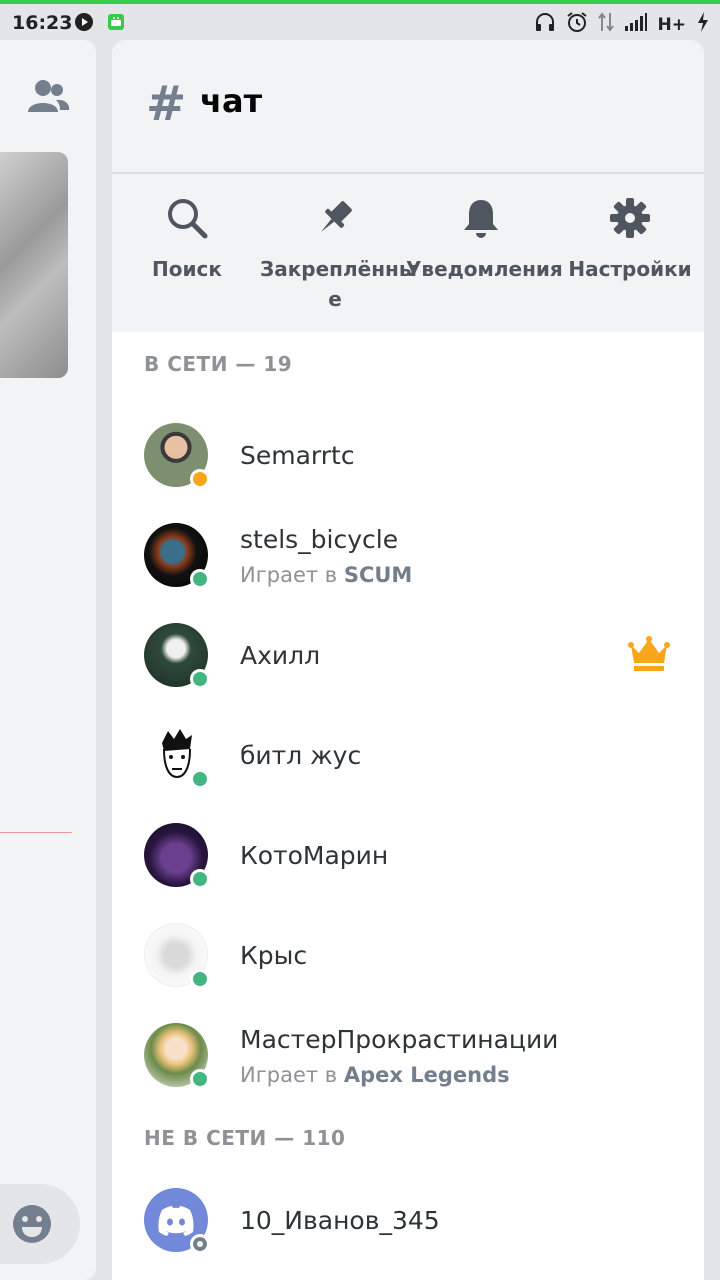 This screenshot has width=720, height=1280. What do you see at coordinates (319, 539) in the screenshot?
I see `member-name: stels_bicycle` at bounding box center [319, 539].